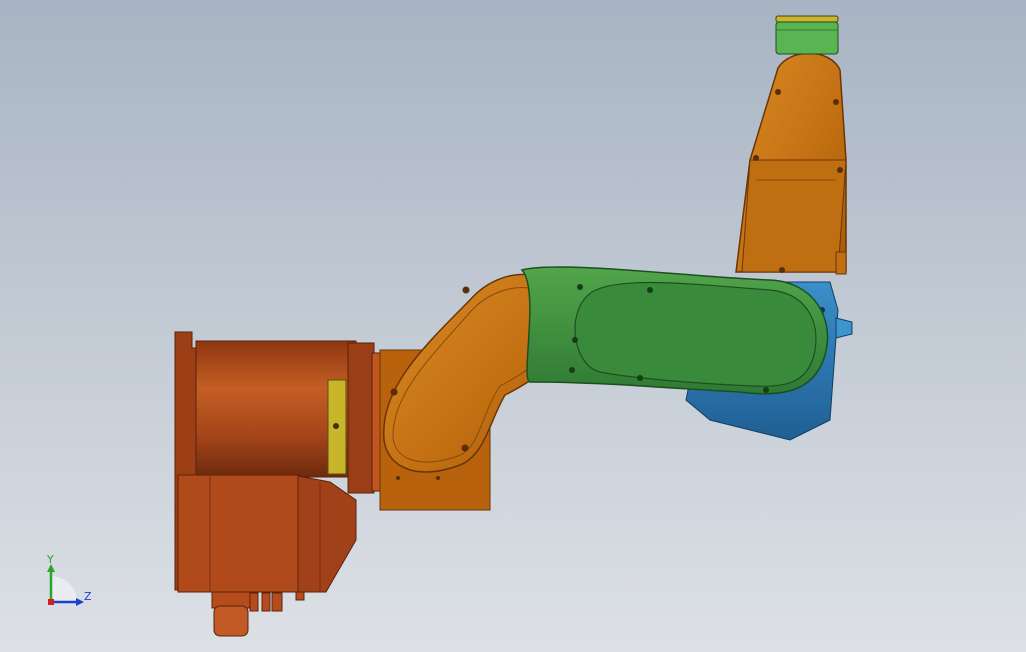 This screenshot has height=652, width=1026. Describe the element at coordinates (791, 163) in the screenshot. I see `robot-forearm` at that location.